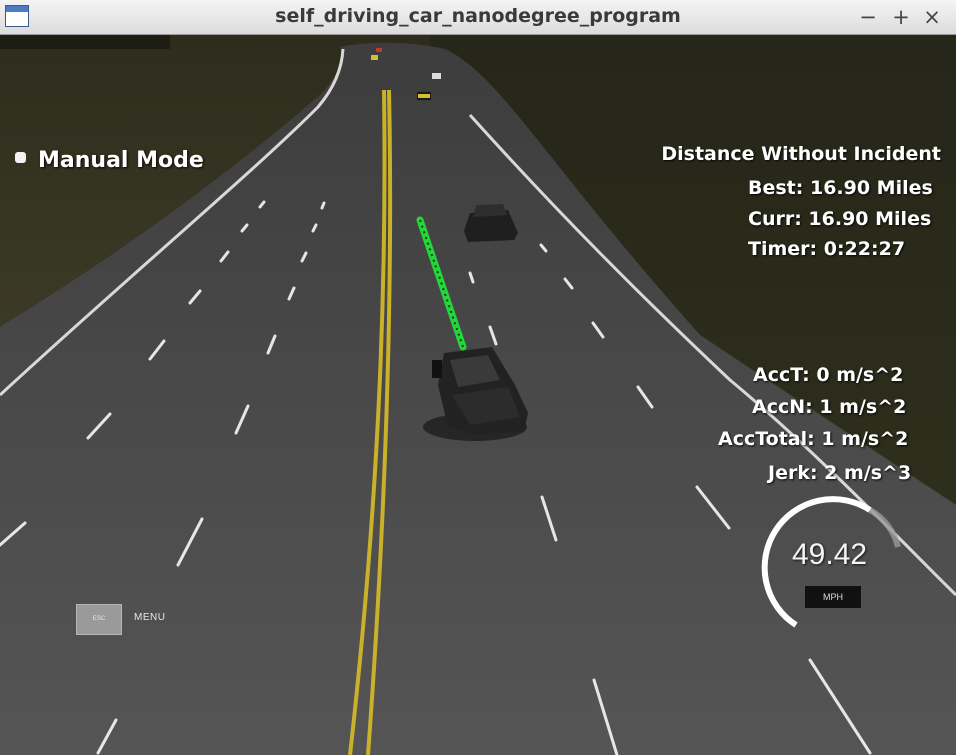 This screenshot has width=956, height=755. What do you see at coordinates (840, 473) in the screenshot?
I see `jerk: Jerk: 2 m/s^3` at bounding box center [840, 473].